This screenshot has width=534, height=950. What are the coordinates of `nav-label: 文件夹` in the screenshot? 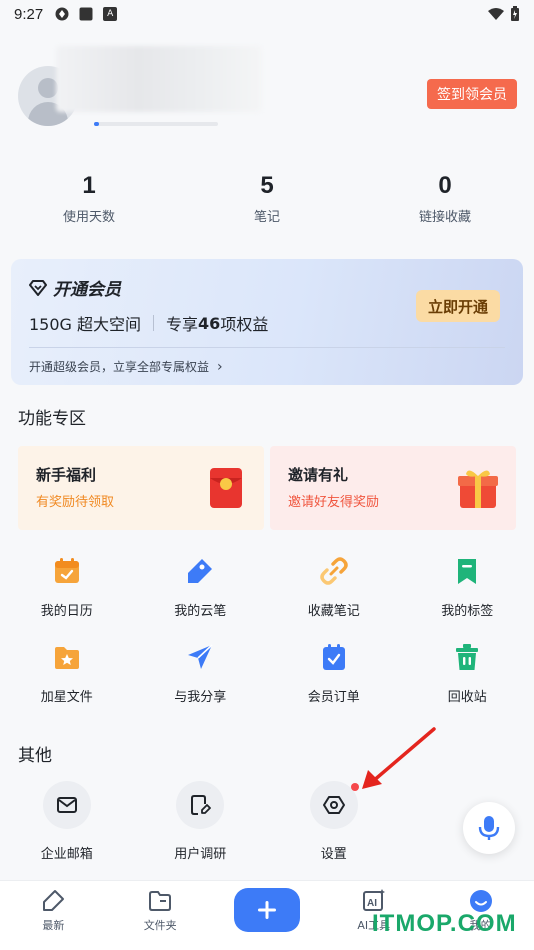 It's located at (160, 925).